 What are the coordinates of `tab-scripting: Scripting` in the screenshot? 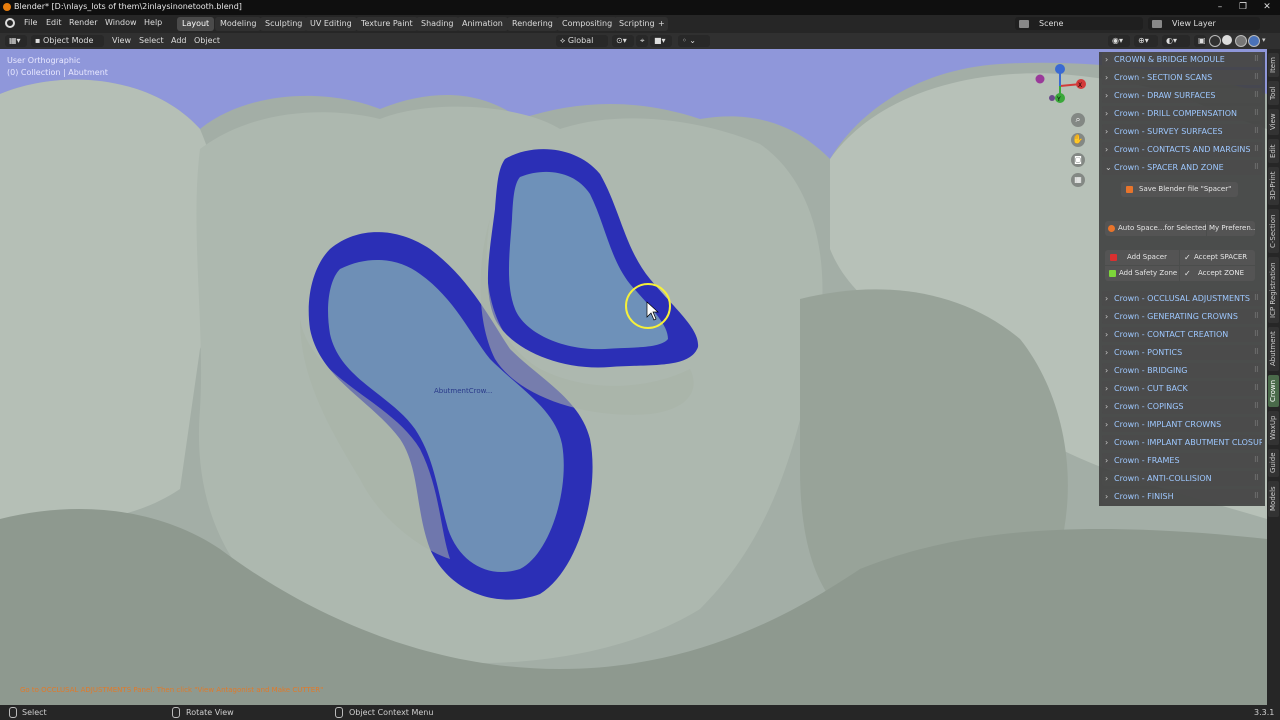 It's located at (637, 24).